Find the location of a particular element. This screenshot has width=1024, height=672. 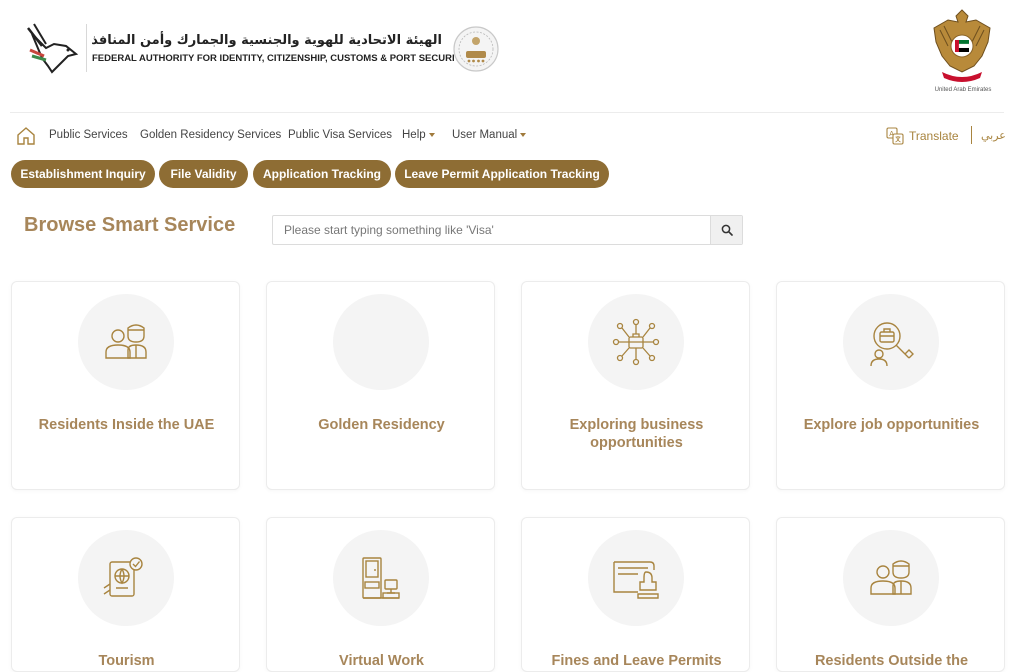

application-tracking-button: Application Tracking is located at coordinates (322, 174).